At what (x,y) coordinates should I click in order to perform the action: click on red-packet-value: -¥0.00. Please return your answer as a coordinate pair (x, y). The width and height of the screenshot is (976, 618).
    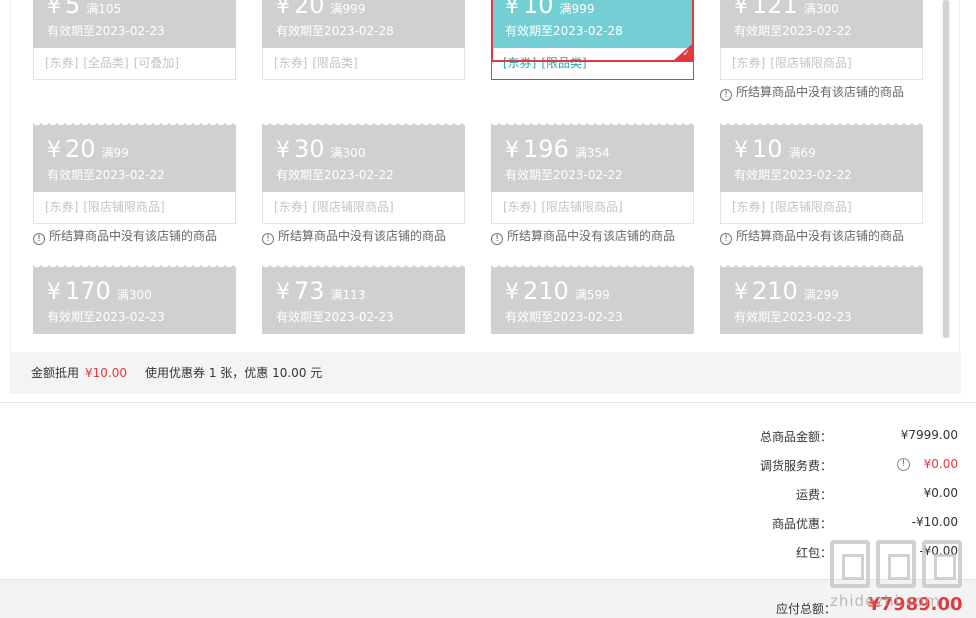
    Looking at the image, I should click on (938, 551).